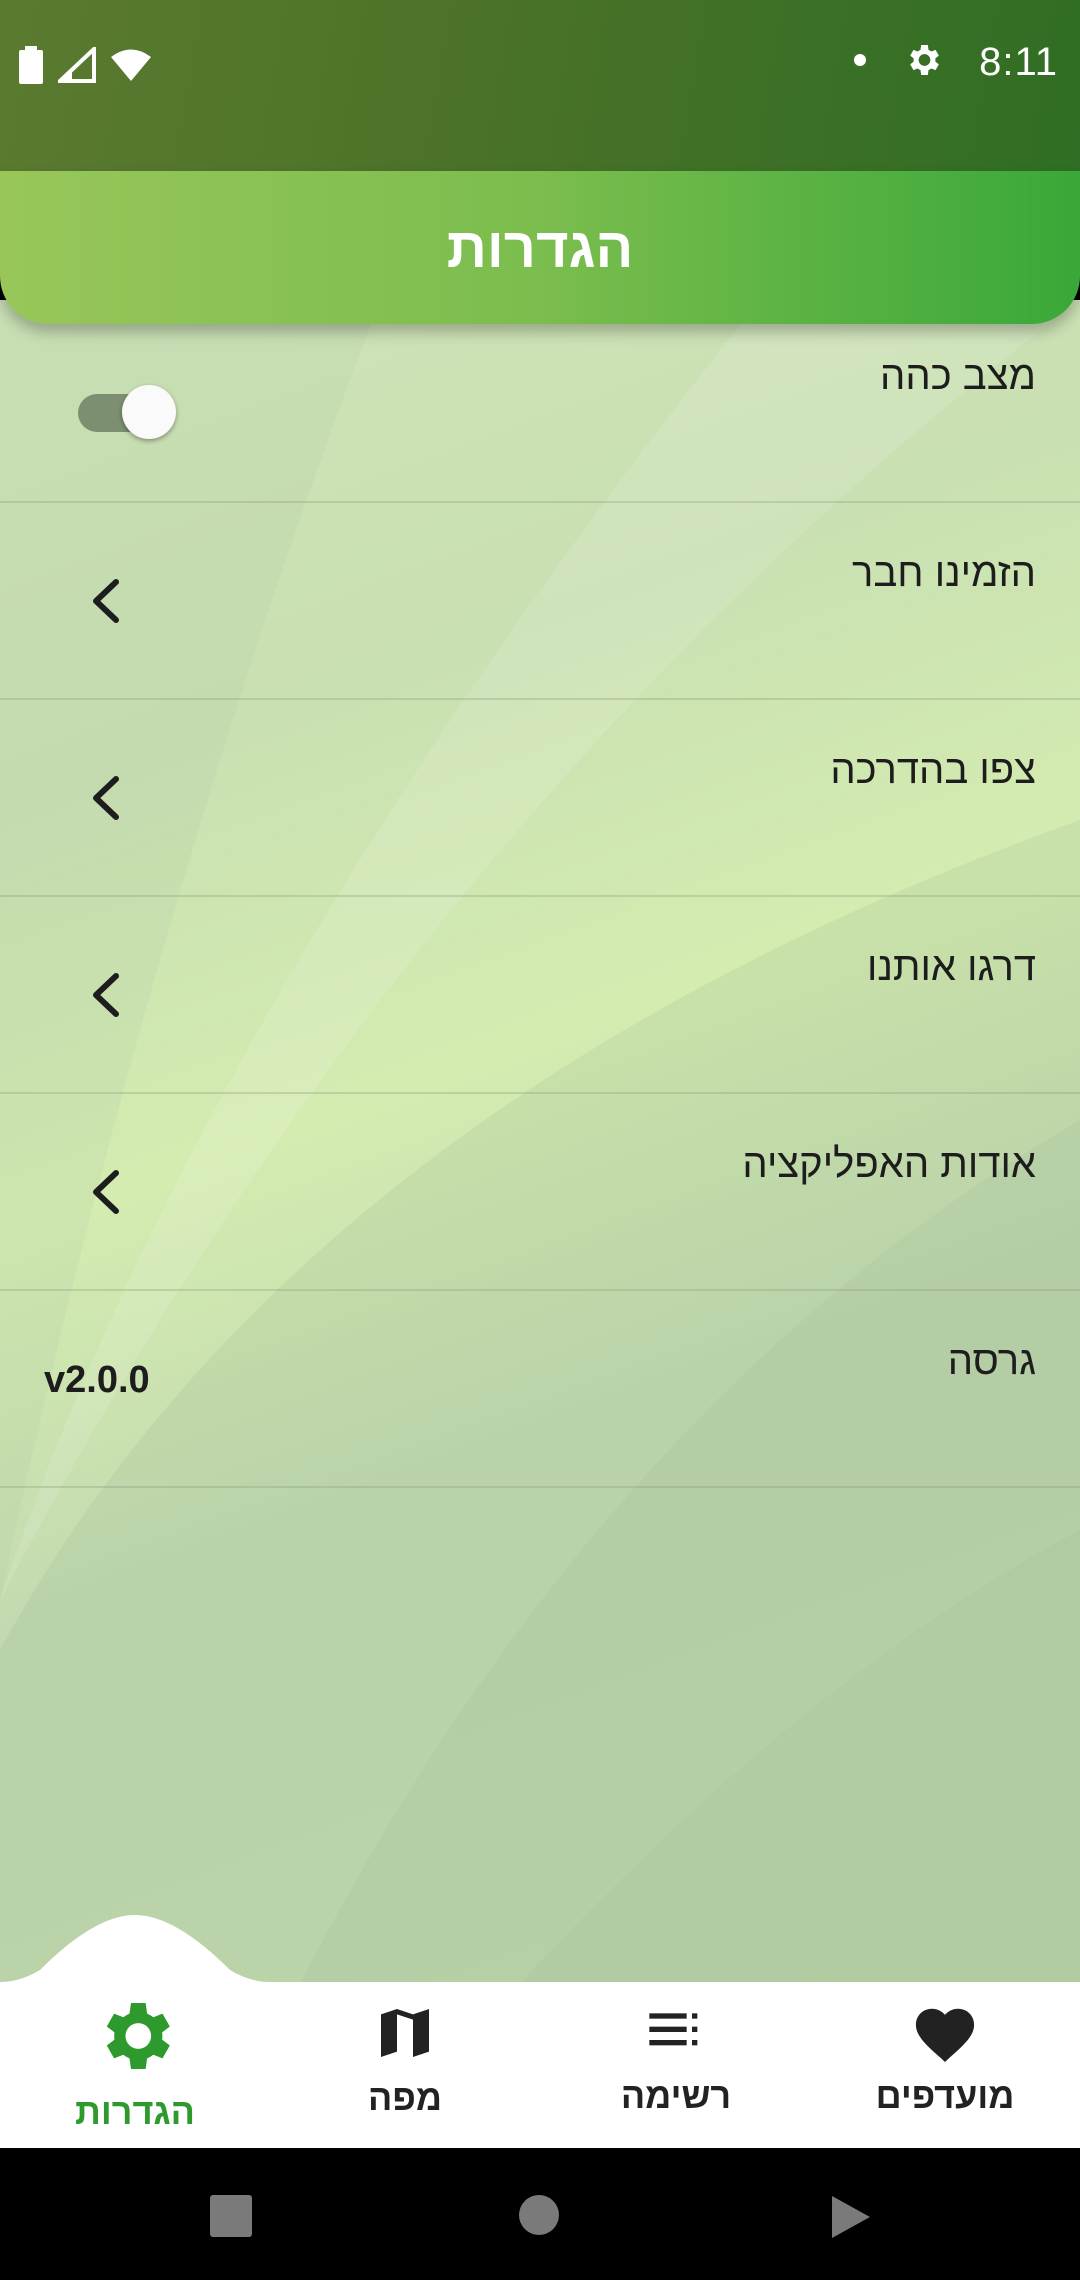 This screenshot has width=1080, height=2280. I want to click on list-icon, so click(676, 2040).